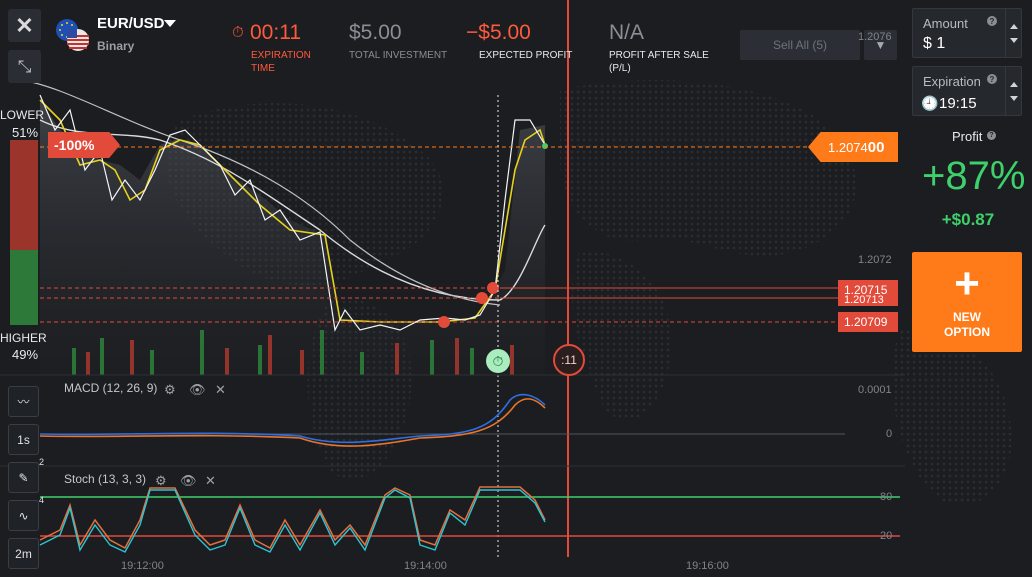 This screenshot has width=1032, height=577. What do you see at coordinates (958, 103) in the screenshot?
I see `expiration-value: 19:15` at bounding box center [958, 103].